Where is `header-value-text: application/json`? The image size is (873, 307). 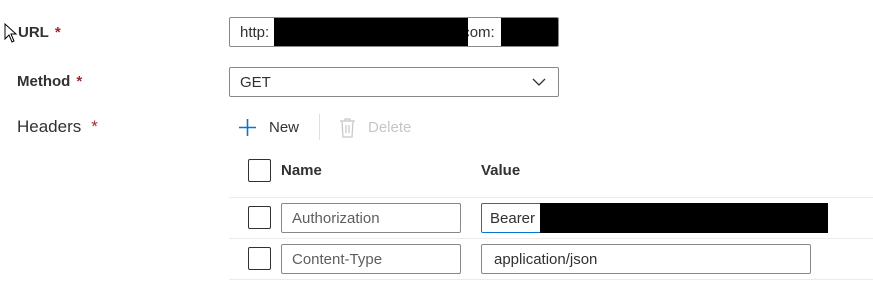 header-value-text: application/json is located at coordinates (546, 259).